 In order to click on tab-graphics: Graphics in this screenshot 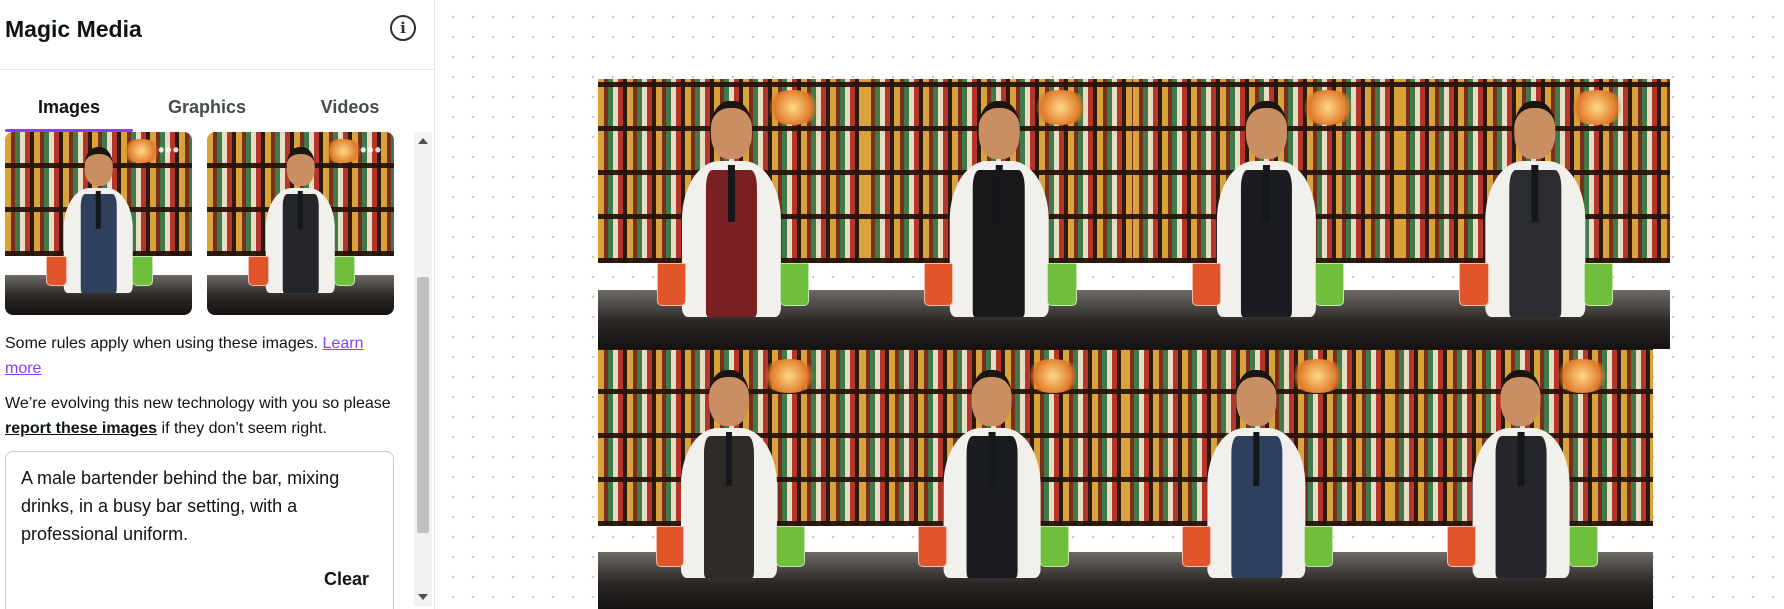, I will do `click(207, 107)`.